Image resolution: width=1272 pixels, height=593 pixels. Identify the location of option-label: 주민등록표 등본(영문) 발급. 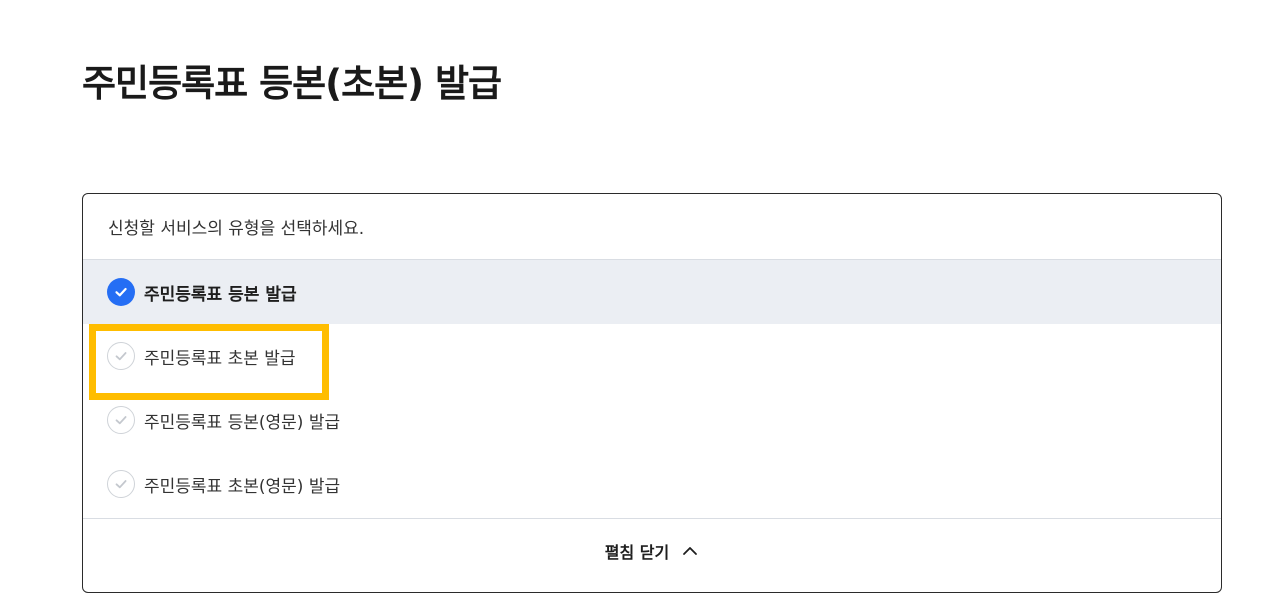
(242, 422).